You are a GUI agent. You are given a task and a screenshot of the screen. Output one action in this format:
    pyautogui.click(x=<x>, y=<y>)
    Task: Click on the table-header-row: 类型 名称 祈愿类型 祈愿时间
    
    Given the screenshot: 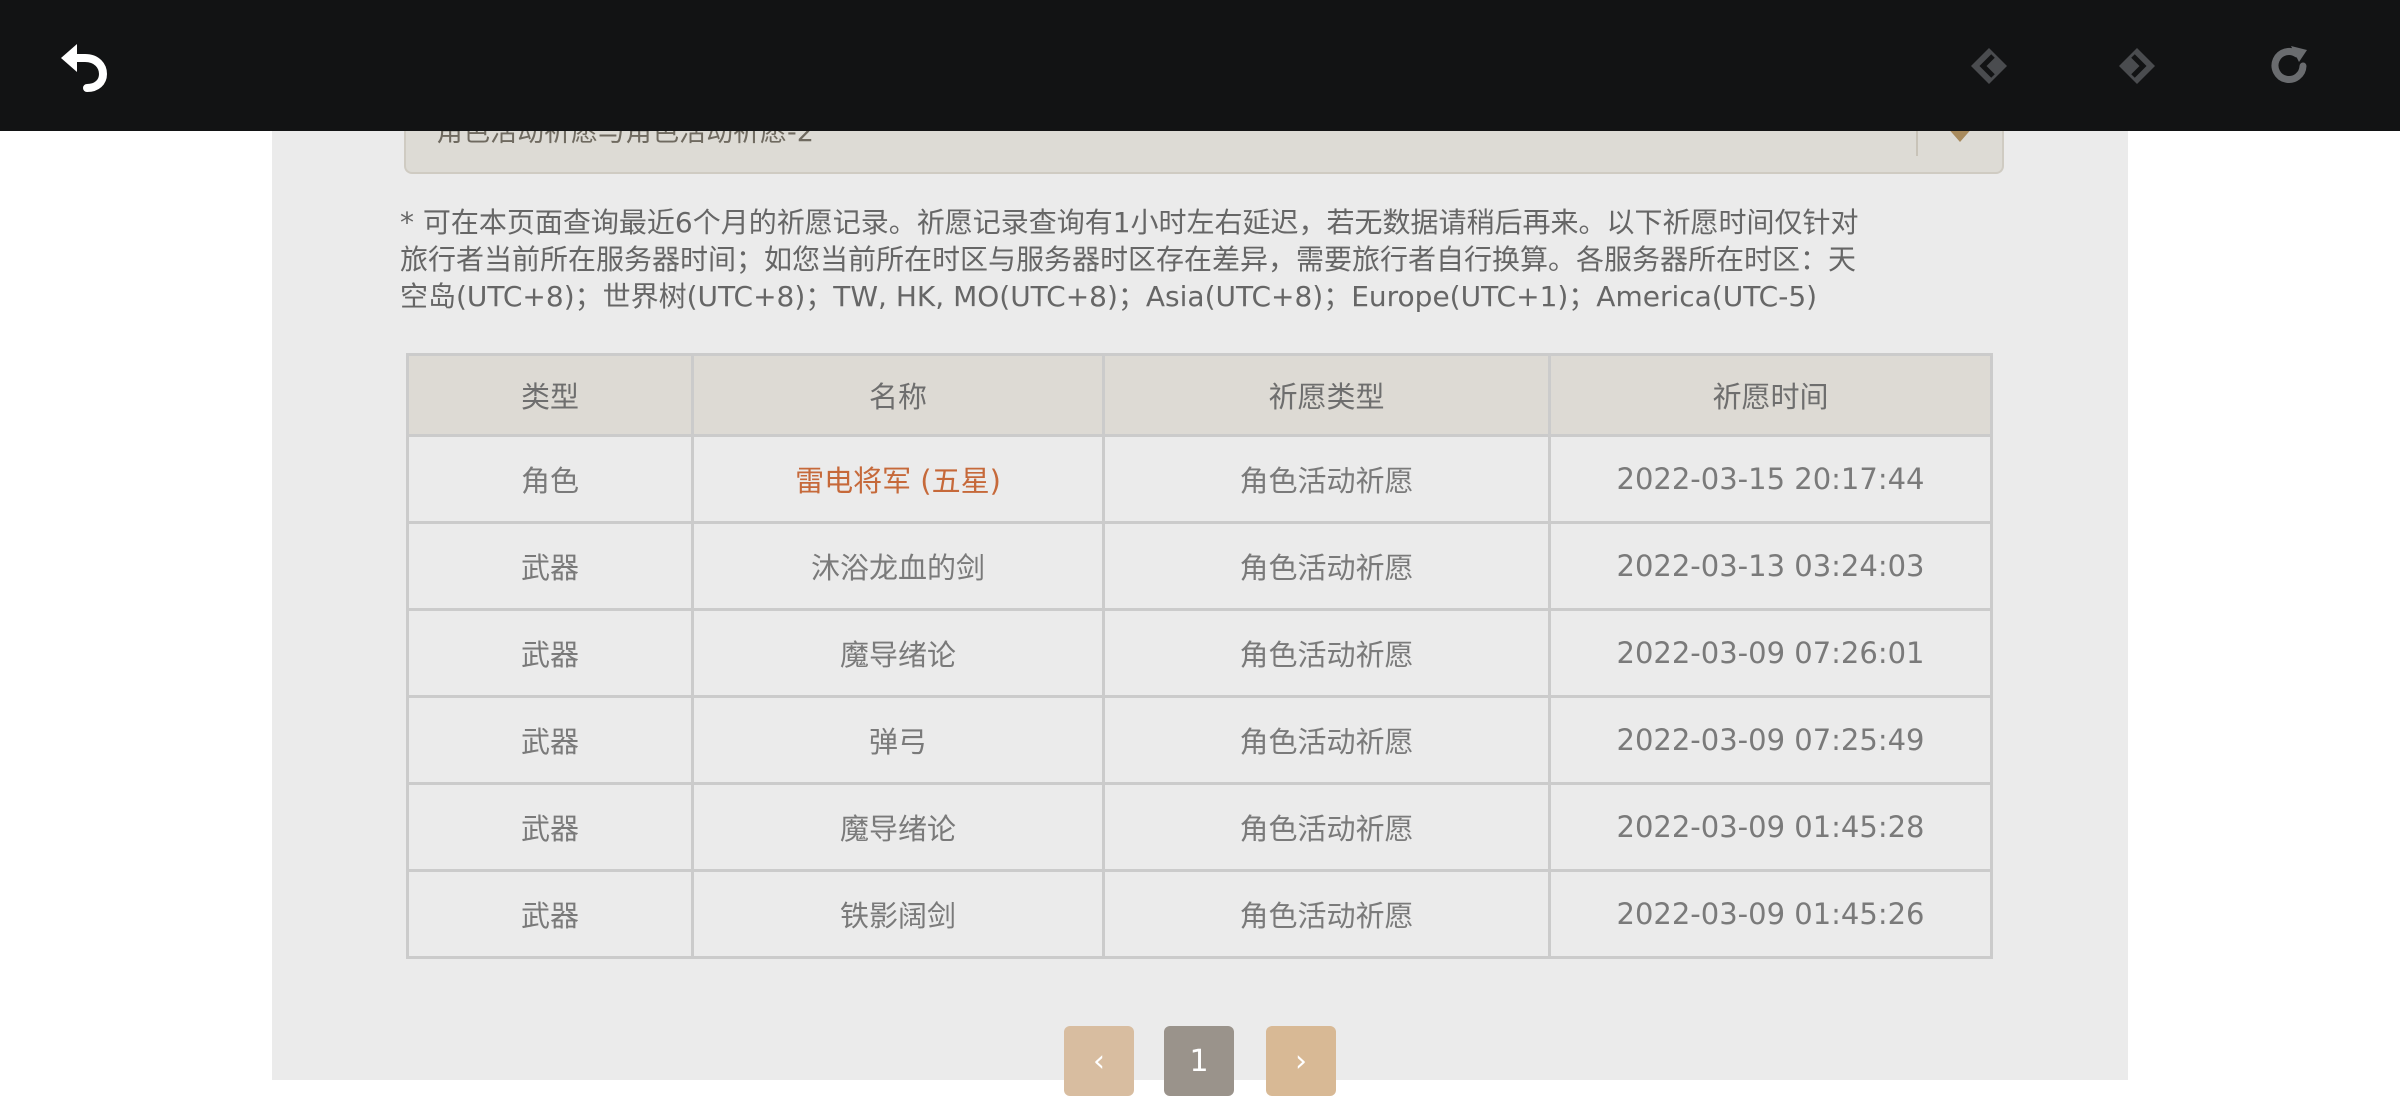 What is the action you would take?
    pyautogui.click(x=1199, y=395)
    